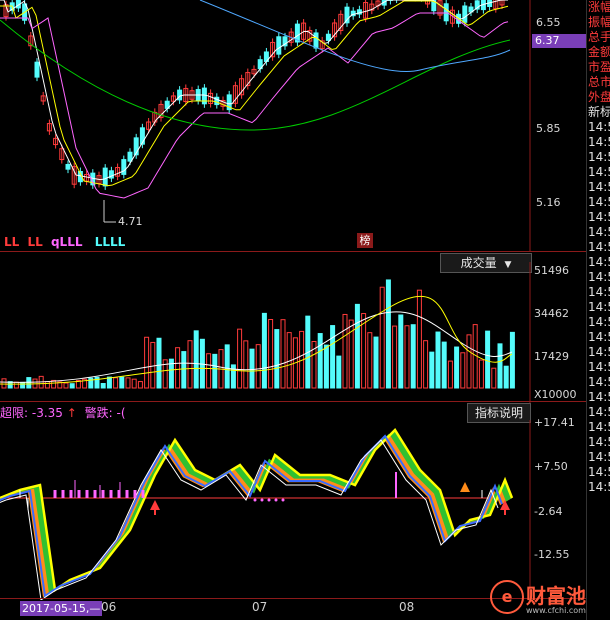  What do you see at coordinates (548, 128) in the screenshot?
I see `price-tick-2: 5.85` at bounding box center [548, 128].